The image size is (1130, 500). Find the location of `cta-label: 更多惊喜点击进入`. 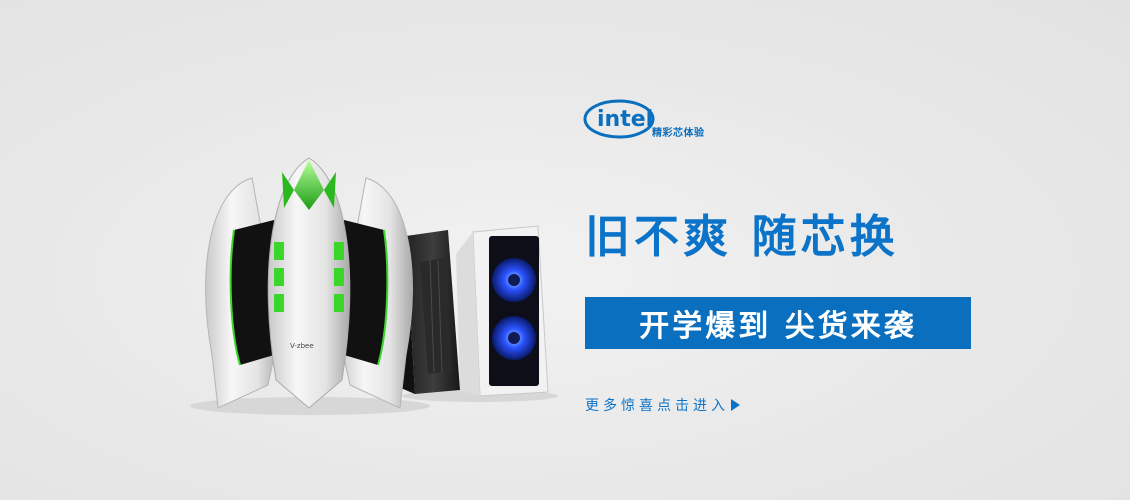

cta-label: 更多惊喜点击进入 is located at coordinates (657, 405).